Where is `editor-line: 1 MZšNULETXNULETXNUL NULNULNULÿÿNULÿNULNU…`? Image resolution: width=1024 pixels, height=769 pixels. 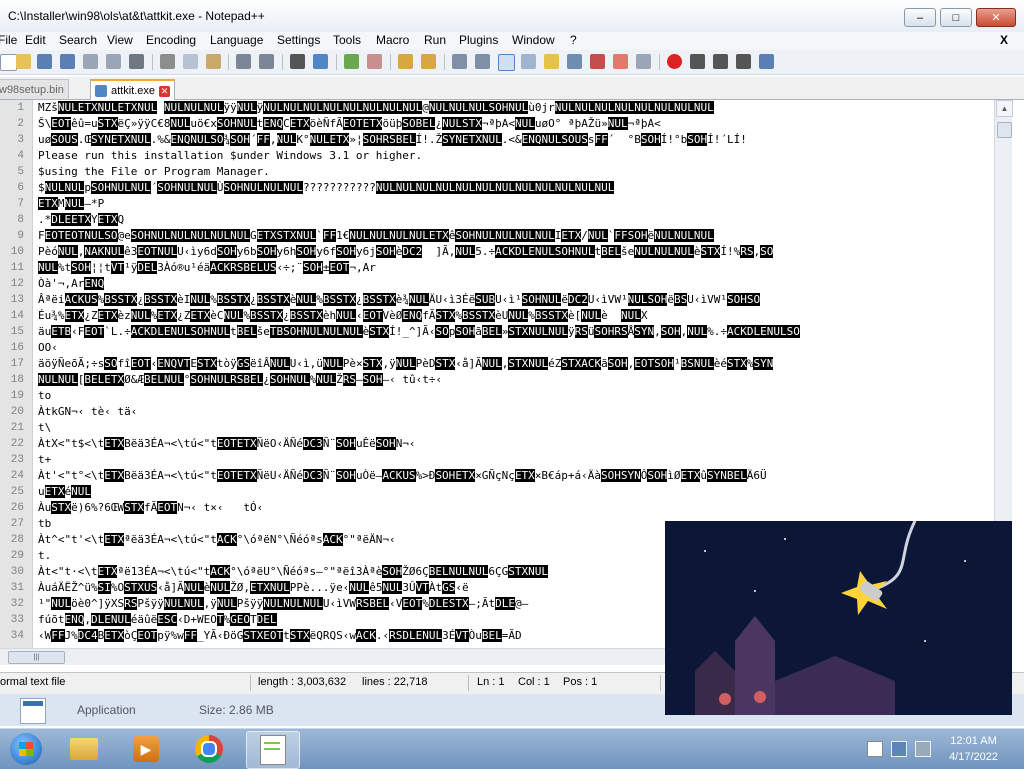 editor-line: 1 MZšNULETXNULETXNUL NULNULNULÿÿNULÿNULNU… is located at coordinates (506, 108).